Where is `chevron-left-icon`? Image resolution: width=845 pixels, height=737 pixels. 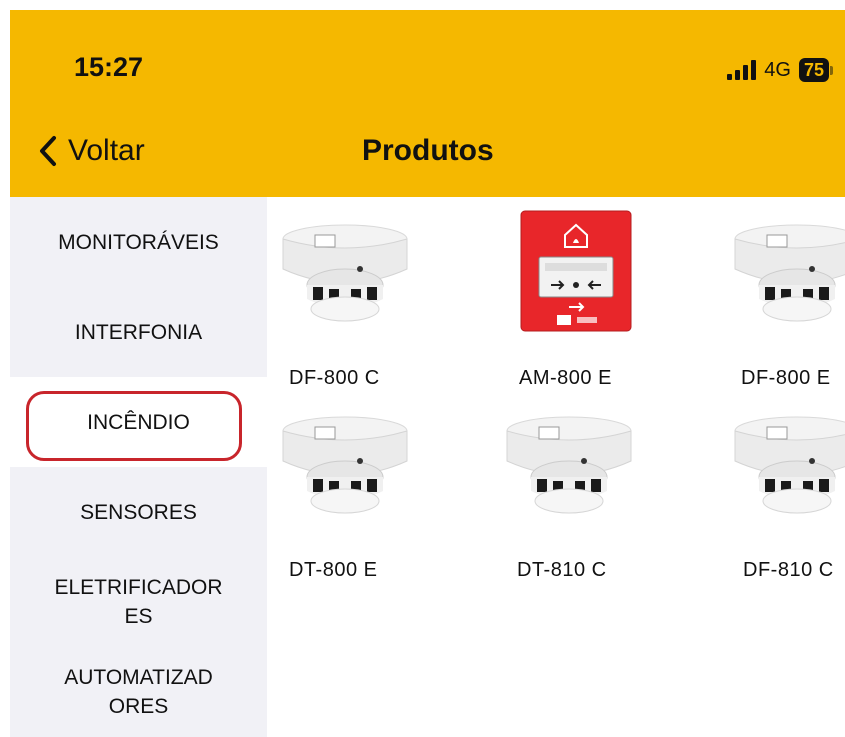
chevron-left-icon is located at coordinates (48, 151).